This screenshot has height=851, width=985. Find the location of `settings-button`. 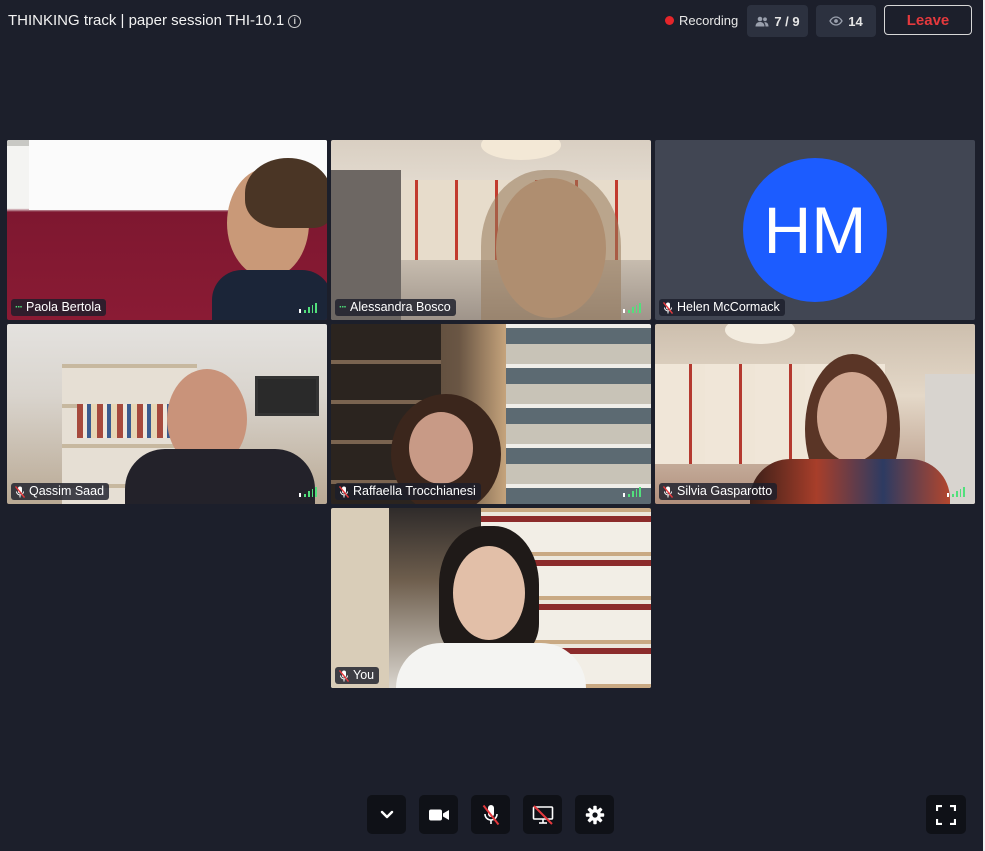

settings-button is located at coordinates (594, 814).